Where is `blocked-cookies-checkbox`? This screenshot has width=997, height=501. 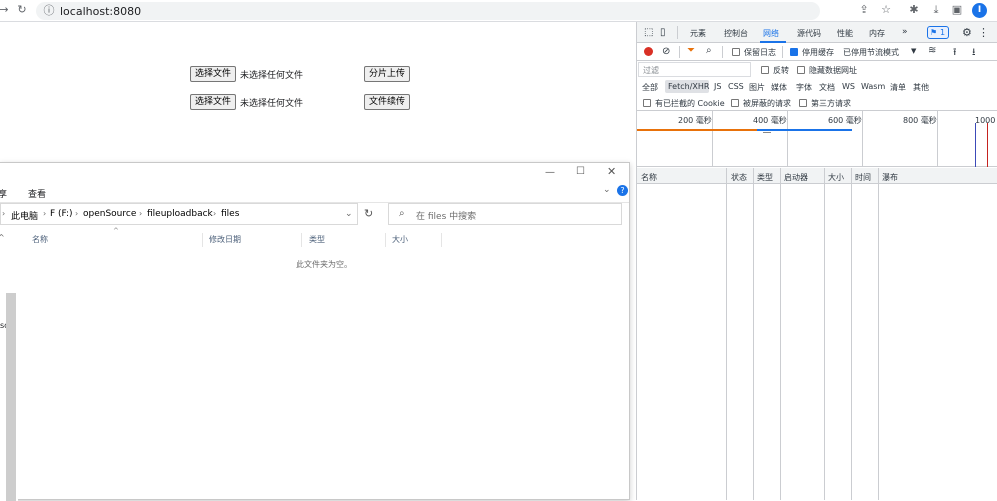
blocked-cookies-checkbox is located at coordinates (647, 103).